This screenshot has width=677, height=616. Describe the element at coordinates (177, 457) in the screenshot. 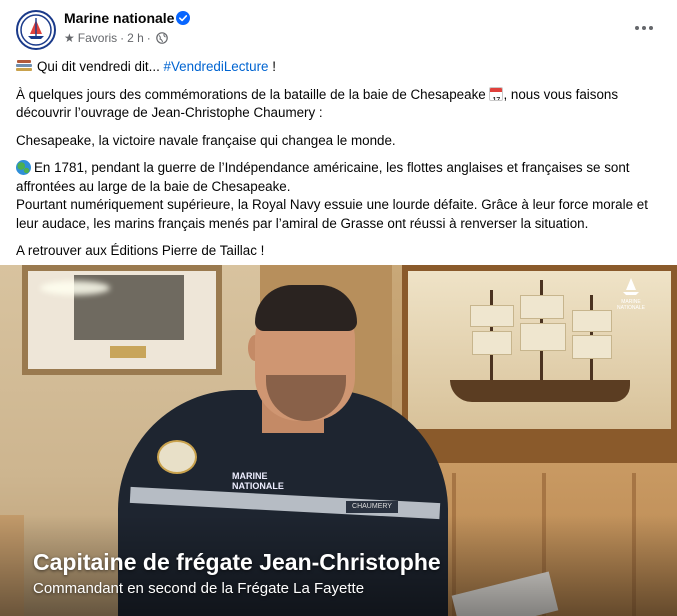

I see `video-shoulder-patch` at that location.